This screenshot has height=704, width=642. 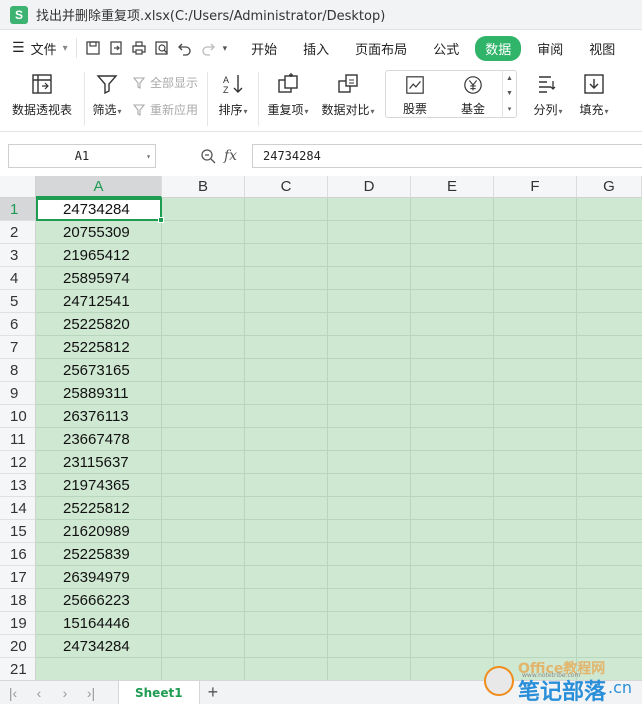 What do you see at coordinates (99, 669) in the screenshot?
I see `cell-a` at bounding box center [99, 669].